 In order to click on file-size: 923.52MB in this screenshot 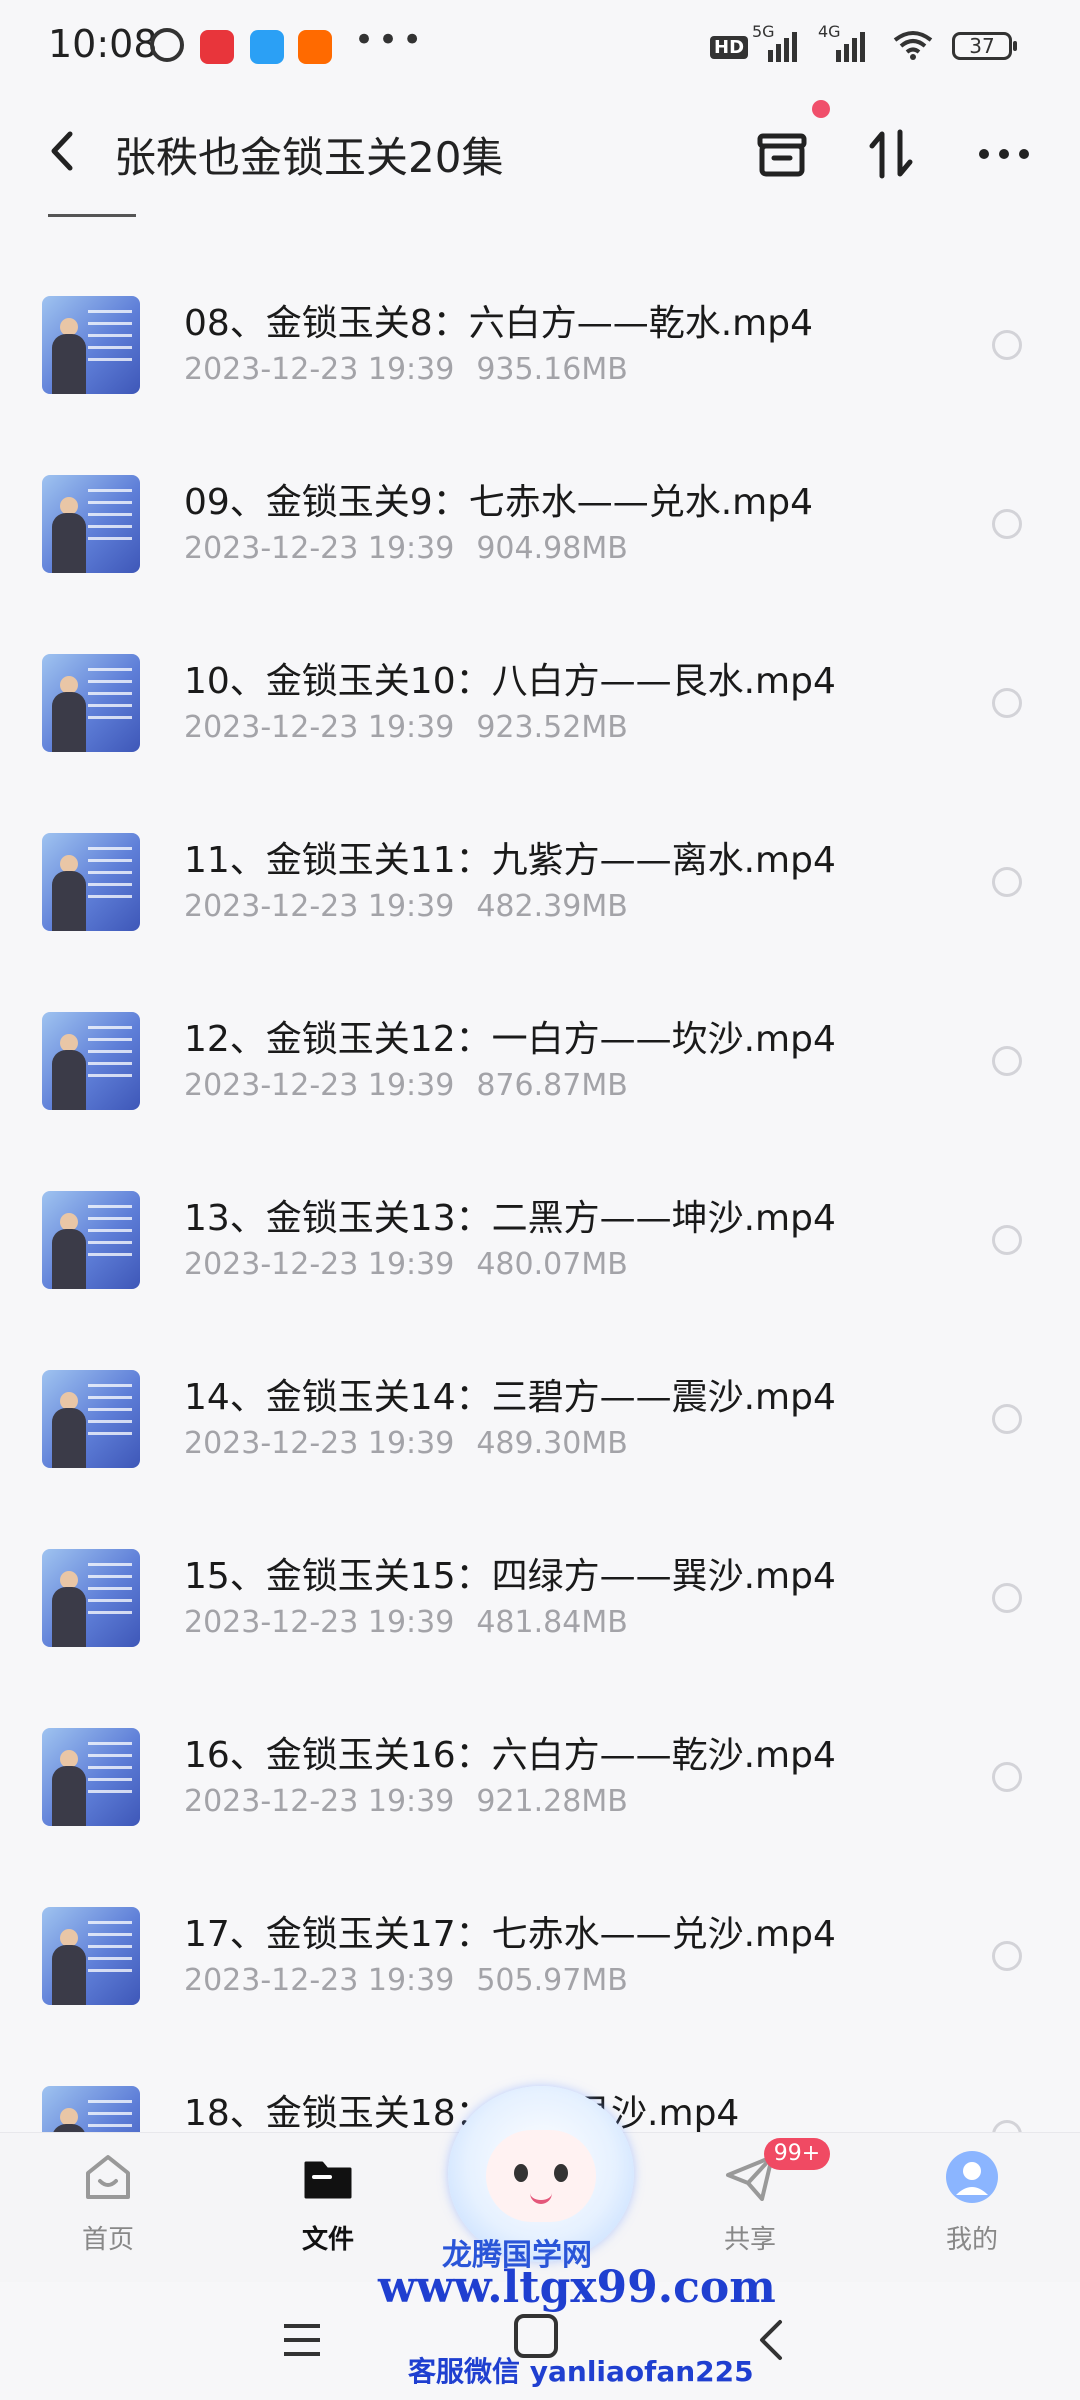, I will do `click(552, 727)`.